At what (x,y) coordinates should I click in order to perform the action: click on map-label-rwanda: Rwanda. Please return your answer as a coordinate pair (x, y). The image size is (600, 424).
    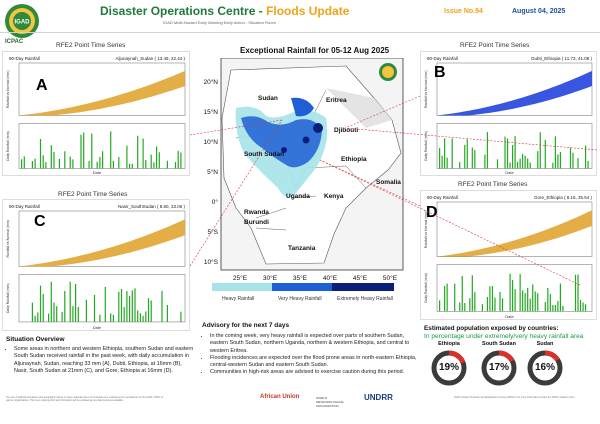
    Looking at the image, I should click on (256, 212).